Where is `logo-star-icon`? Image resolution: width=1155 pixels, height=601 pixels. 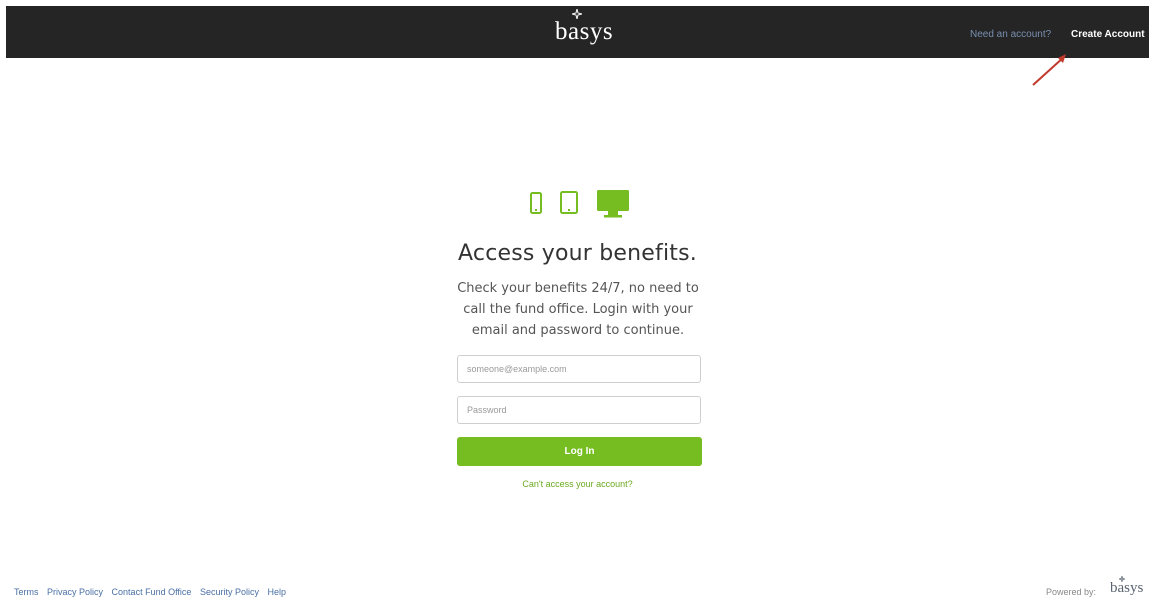 logo-star-icon is located at coordinates (577, 14).